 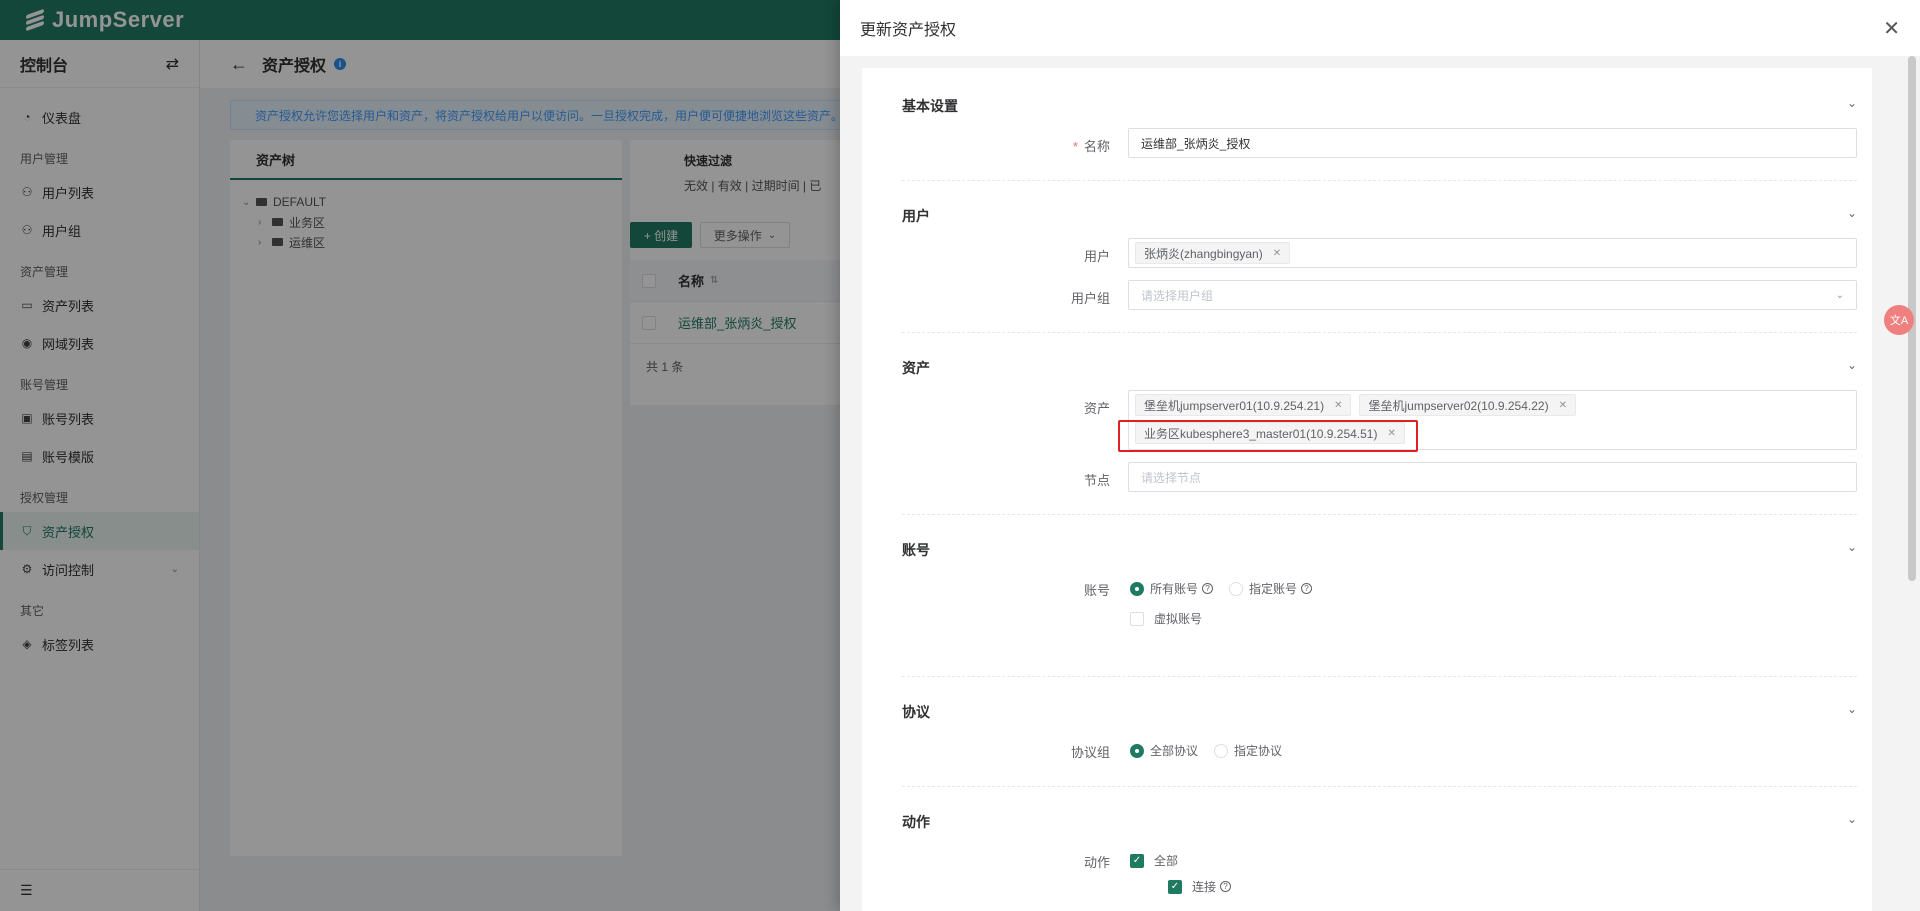 What do you see at coordinates (1090, 298) in the screenshot?
I see `user-group-label: 用户组` at bounding box center [1090, 298].